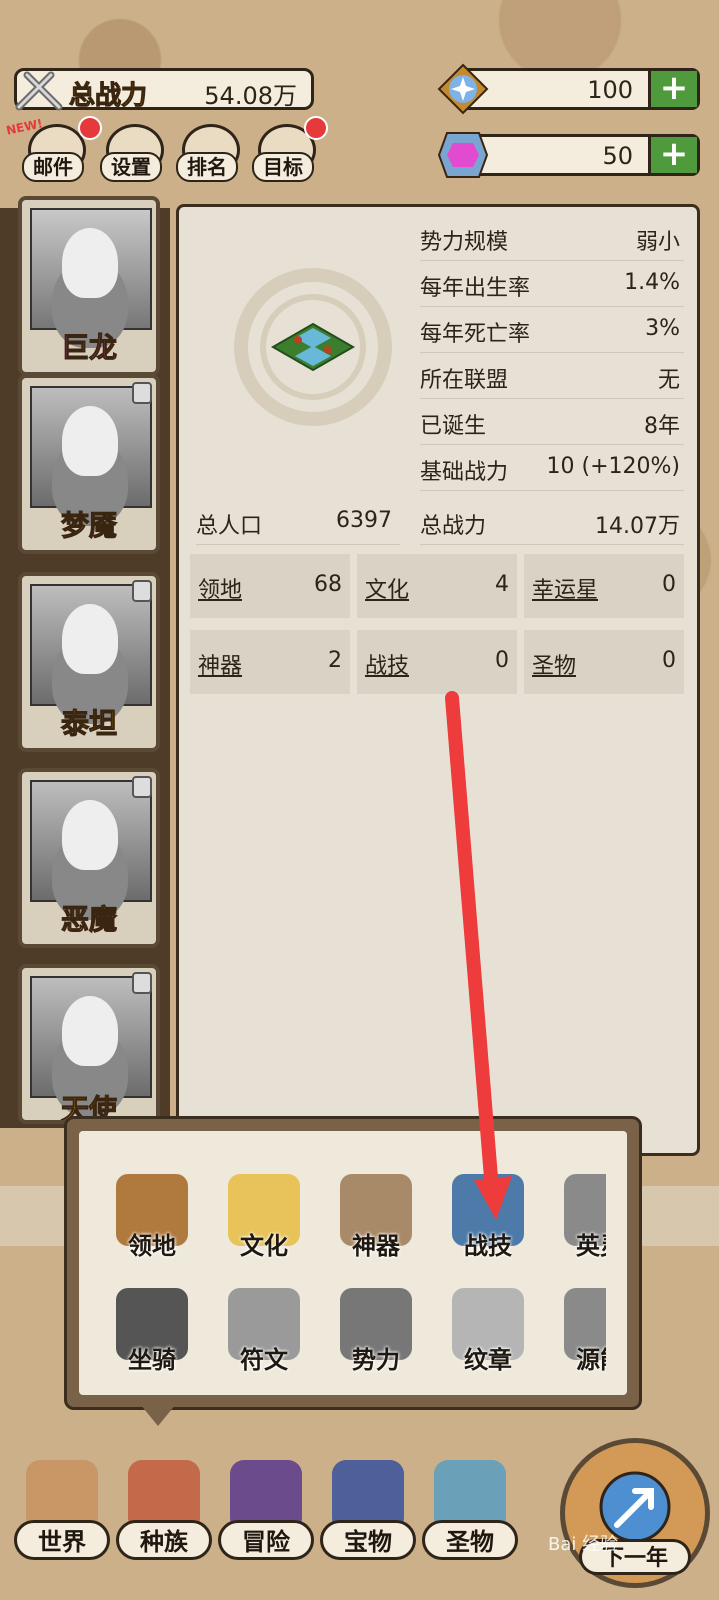 The width and height of the screenshot is (719, 1600). Describe the element at coordinates (89, 858) in the screenshot. I see `hero-card-demon: 恶魔` at that location.